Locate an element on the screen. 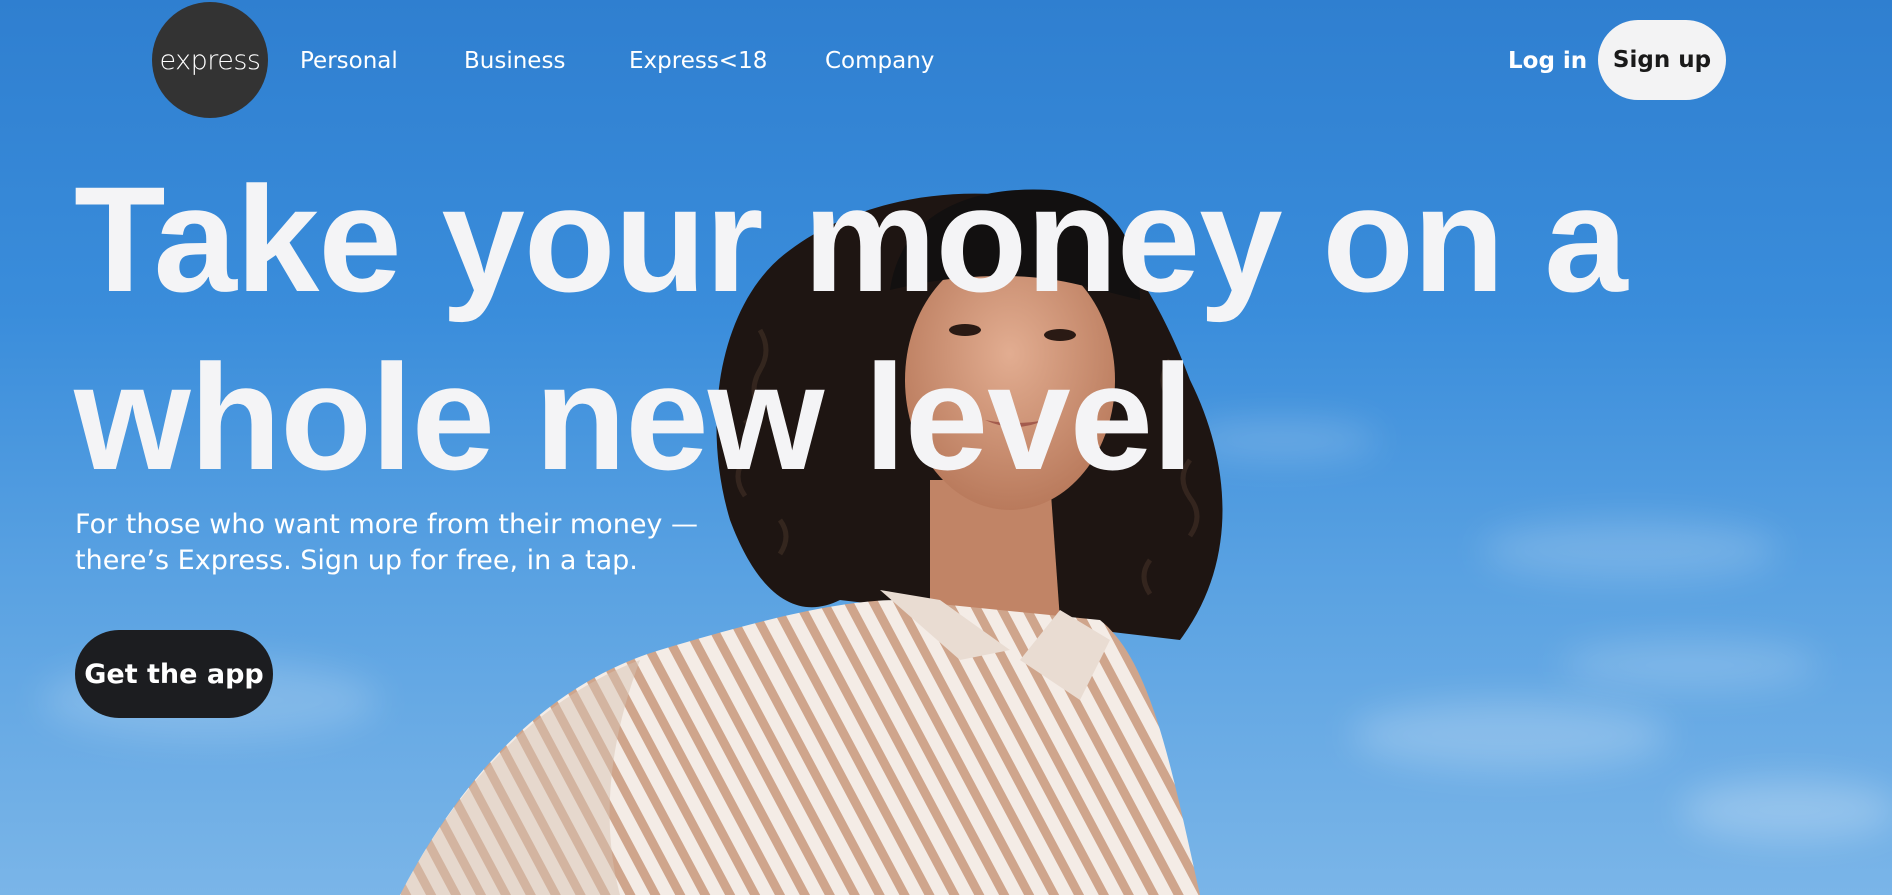 The height and width of the screenshot is (895, 1892). logo-text: express is located at coordinates (210, 60).